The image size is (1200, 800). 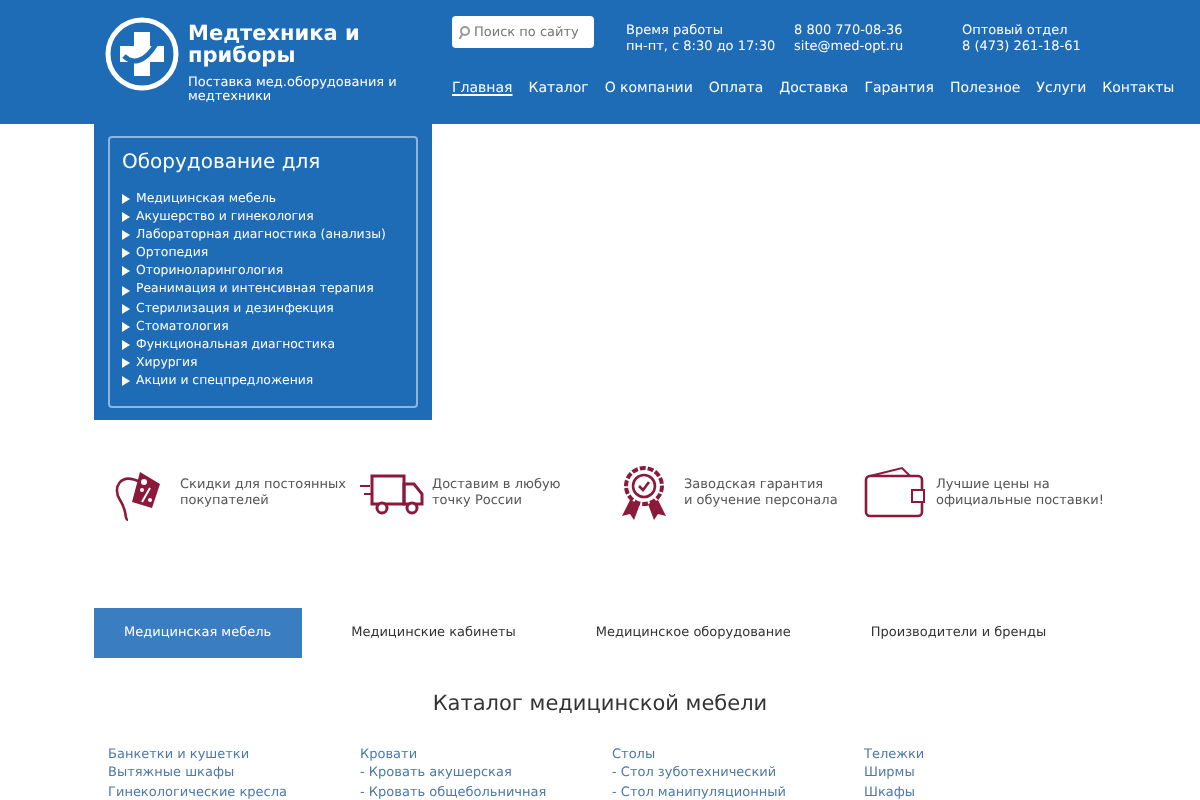 I want to click on logo-icon, so click(x=142, y=54).